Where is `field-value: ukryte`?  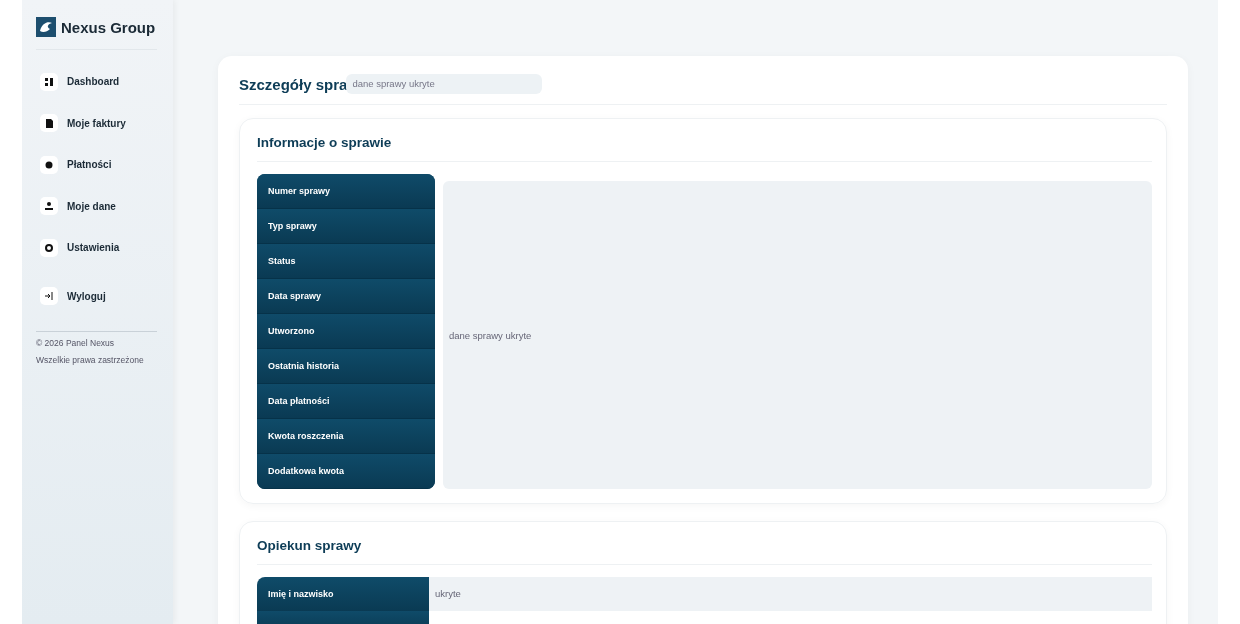 field-value: ukryte is located at coordinates (790, 594).